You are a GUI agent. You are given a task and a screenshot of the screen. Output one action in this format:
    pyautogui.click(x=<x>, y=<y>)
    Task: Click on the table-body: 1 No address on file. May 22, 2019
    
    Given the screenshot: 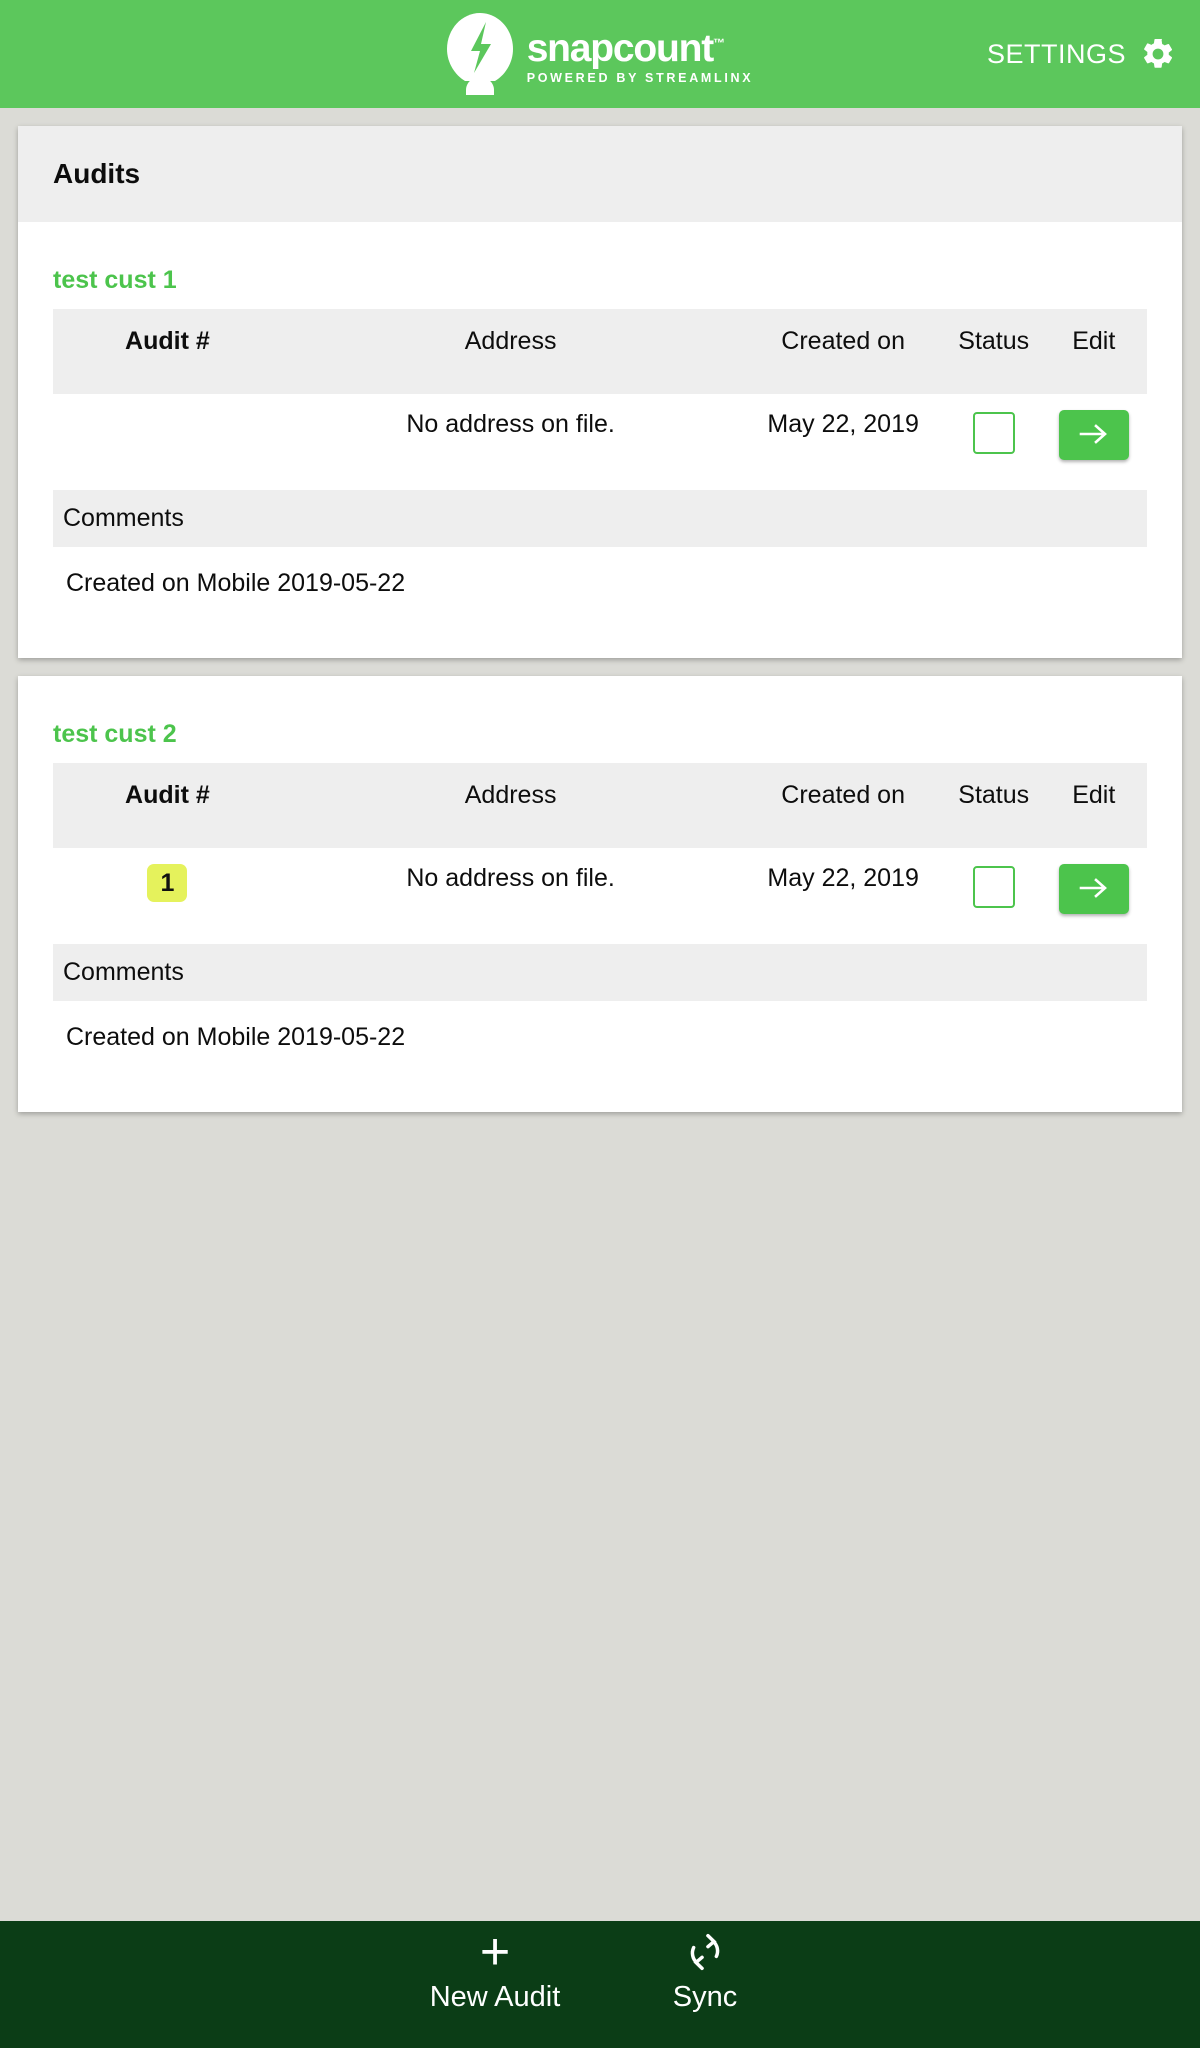 What is the action you would take?
    pyautogui.click(x=600, y=892)
    